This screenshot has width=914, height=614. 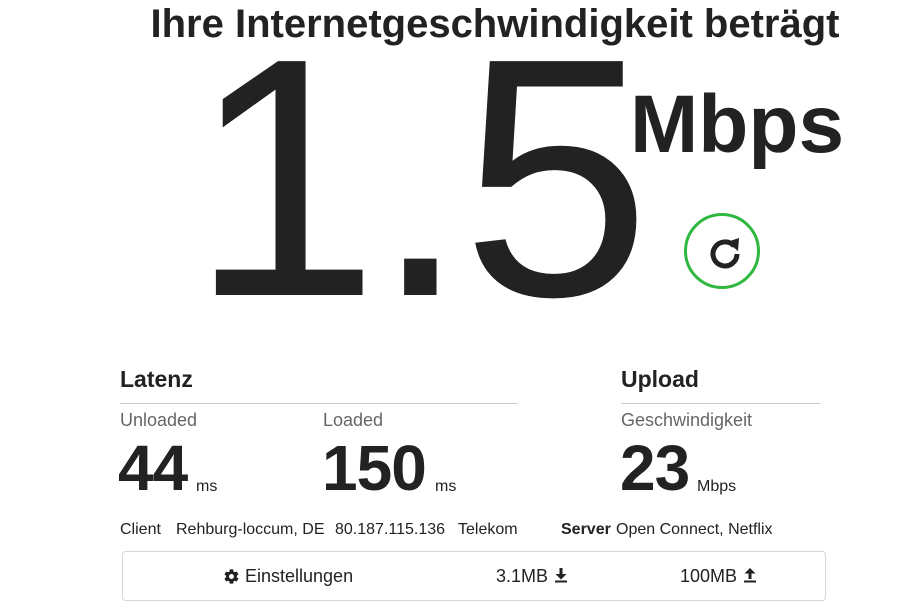 What do you see at coordinates (750, 574) in the screenshot?
I see `upload-icon` at bounding box center [750, 574].